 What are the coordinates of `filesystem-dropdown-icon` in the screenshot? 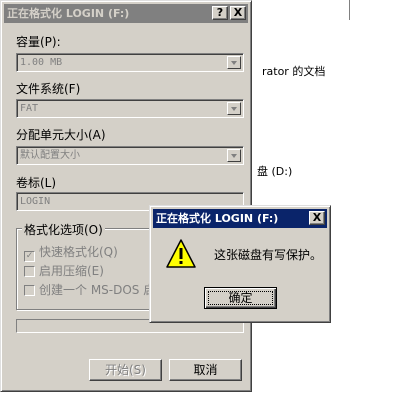 It's located at (234, 108).